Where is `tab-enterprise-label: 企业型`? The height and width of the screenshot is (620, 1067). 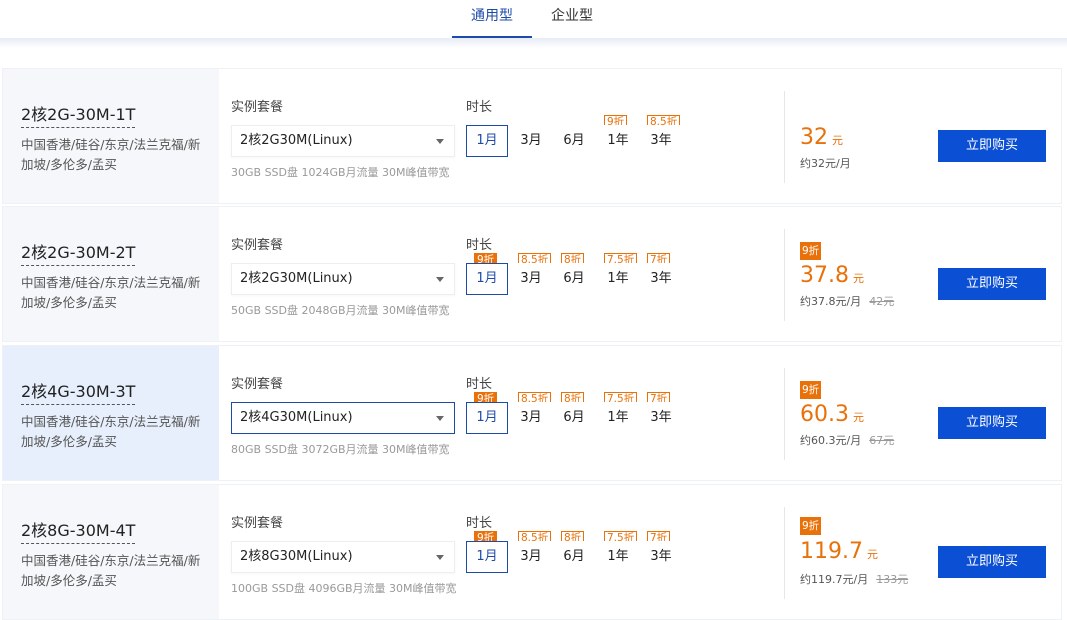 tab-enterprise-label: 企业型 is located at coordinates (572, 16).